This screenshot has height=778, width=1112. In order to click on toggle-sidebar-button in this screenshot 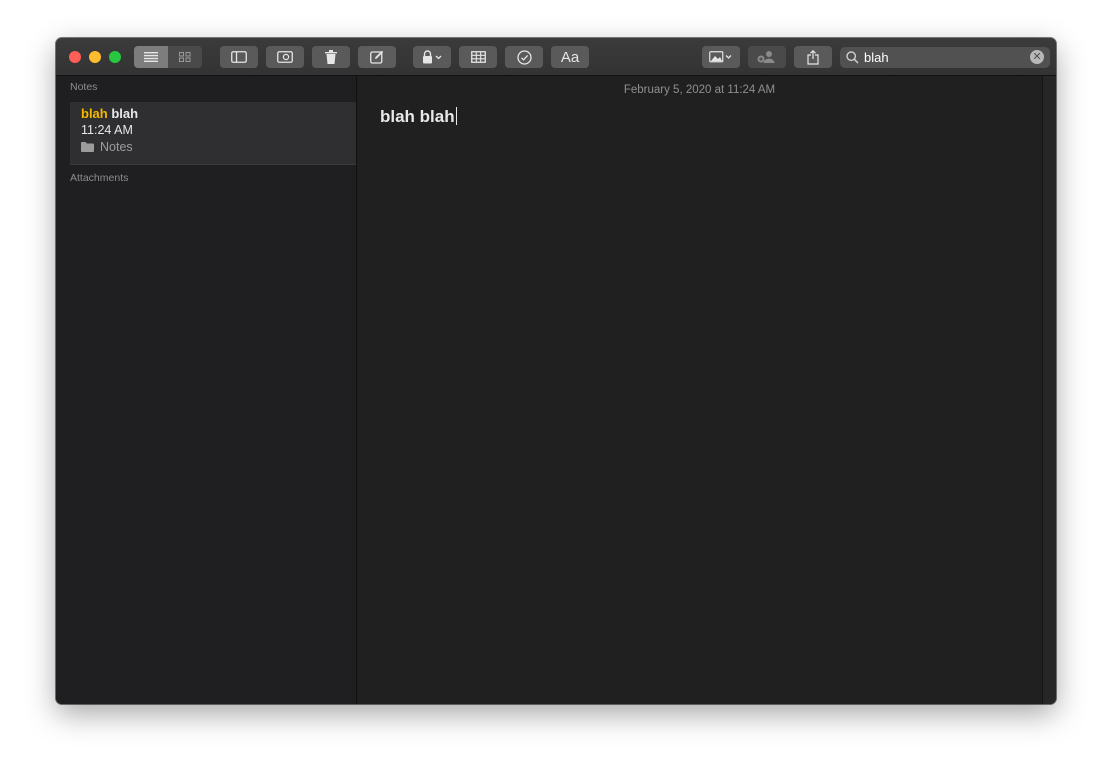, I will do `click(239, 57)`.